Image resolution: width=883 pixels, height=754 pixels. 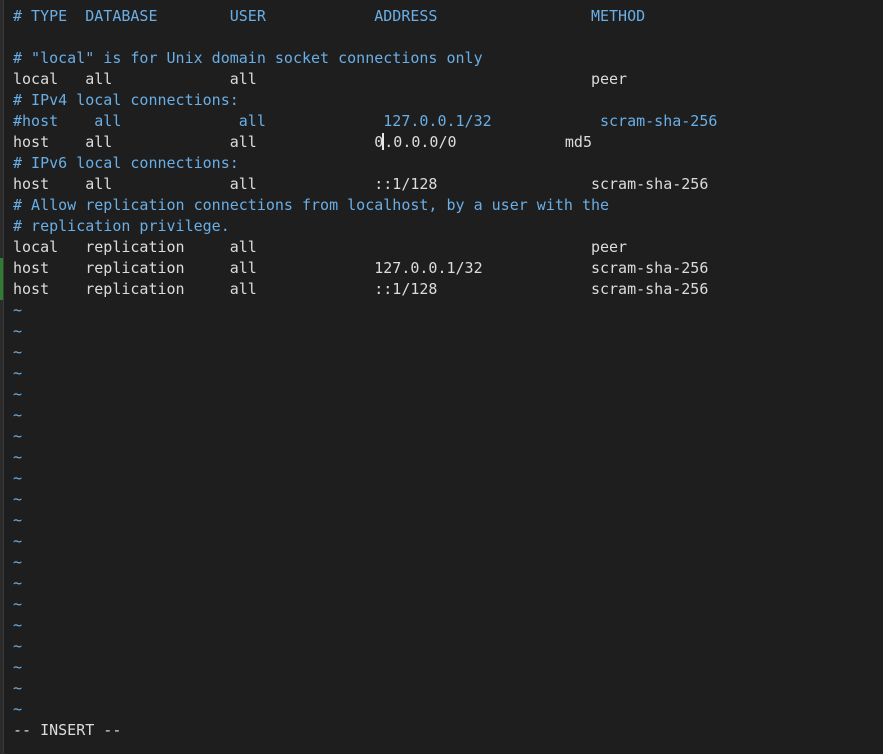 What do you see at coordinates (329, 16) in the screenshot?
I see `buffer-line-comment: # TYPE DATABASE USER ADDRESS METHOD` at bounding box center [329, 16].